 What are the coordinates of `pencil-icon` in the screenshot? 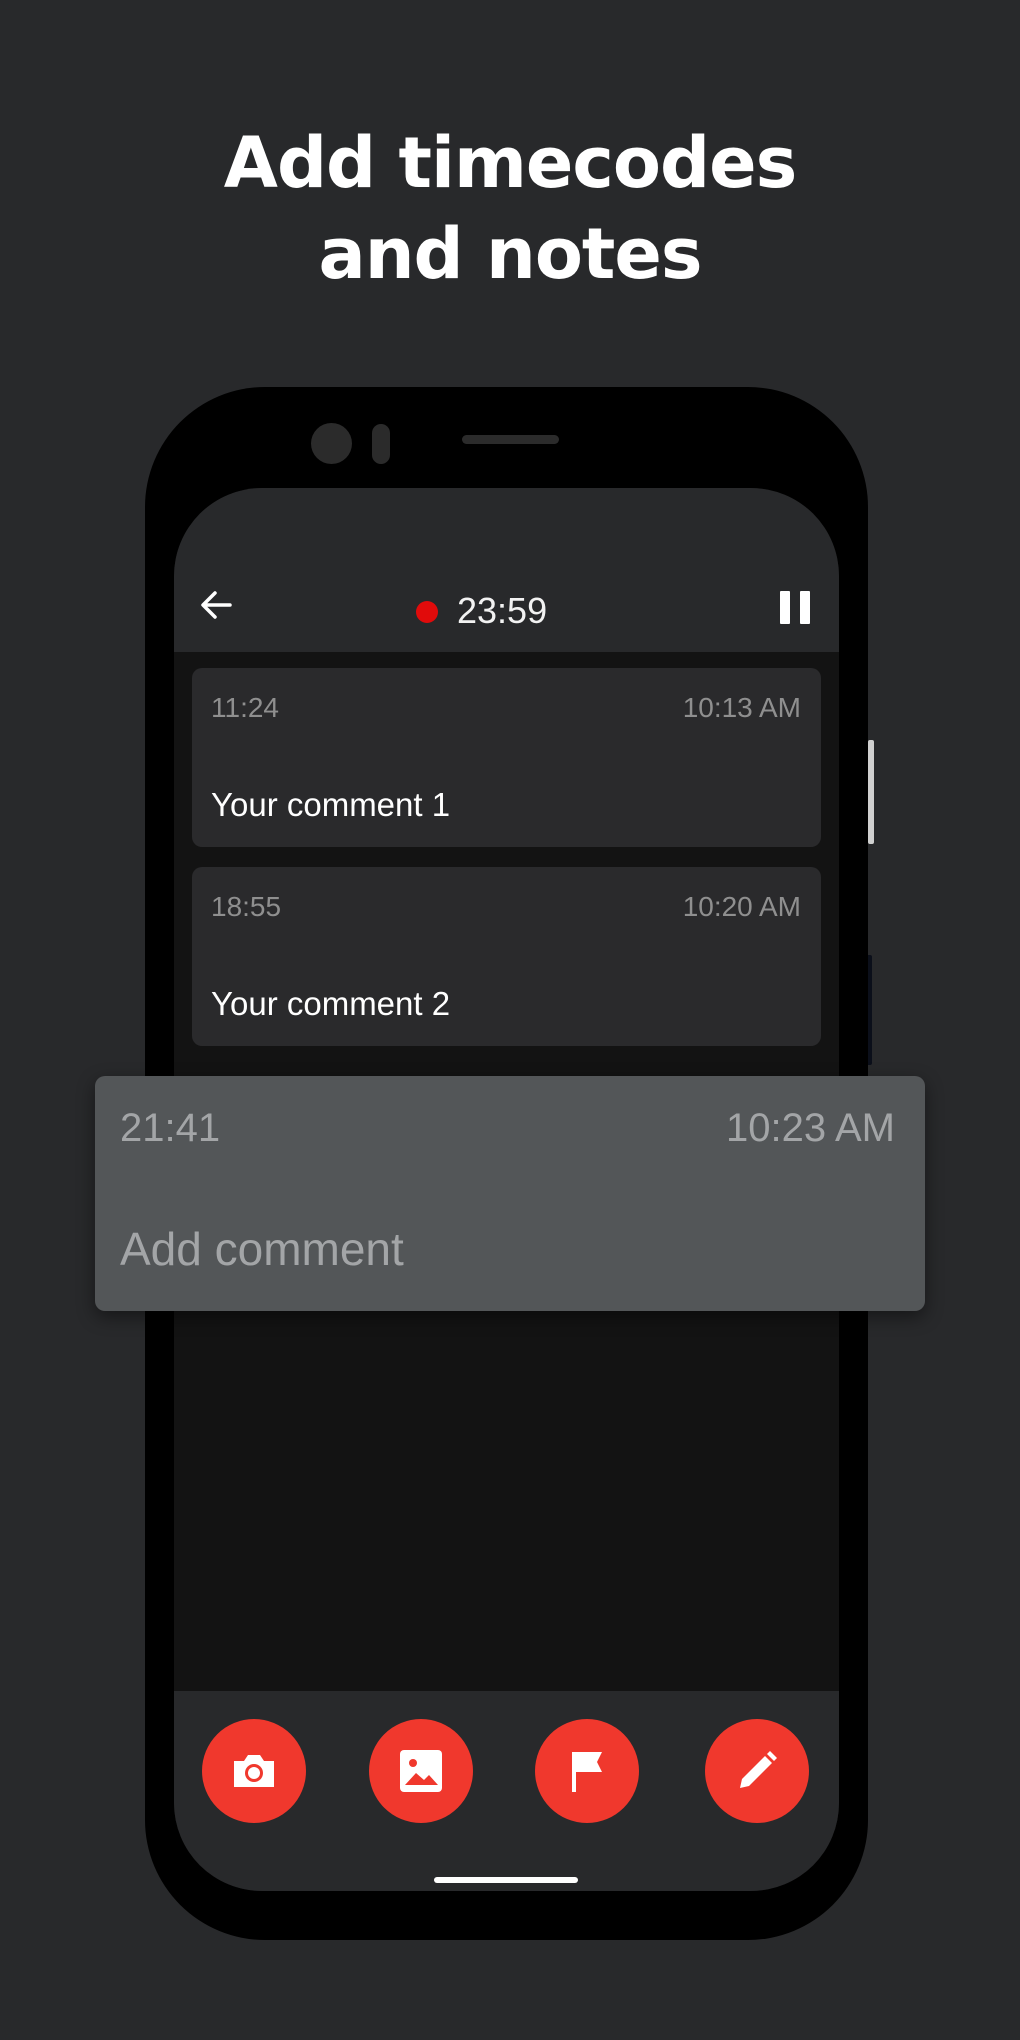 It's located at (758, 1769).